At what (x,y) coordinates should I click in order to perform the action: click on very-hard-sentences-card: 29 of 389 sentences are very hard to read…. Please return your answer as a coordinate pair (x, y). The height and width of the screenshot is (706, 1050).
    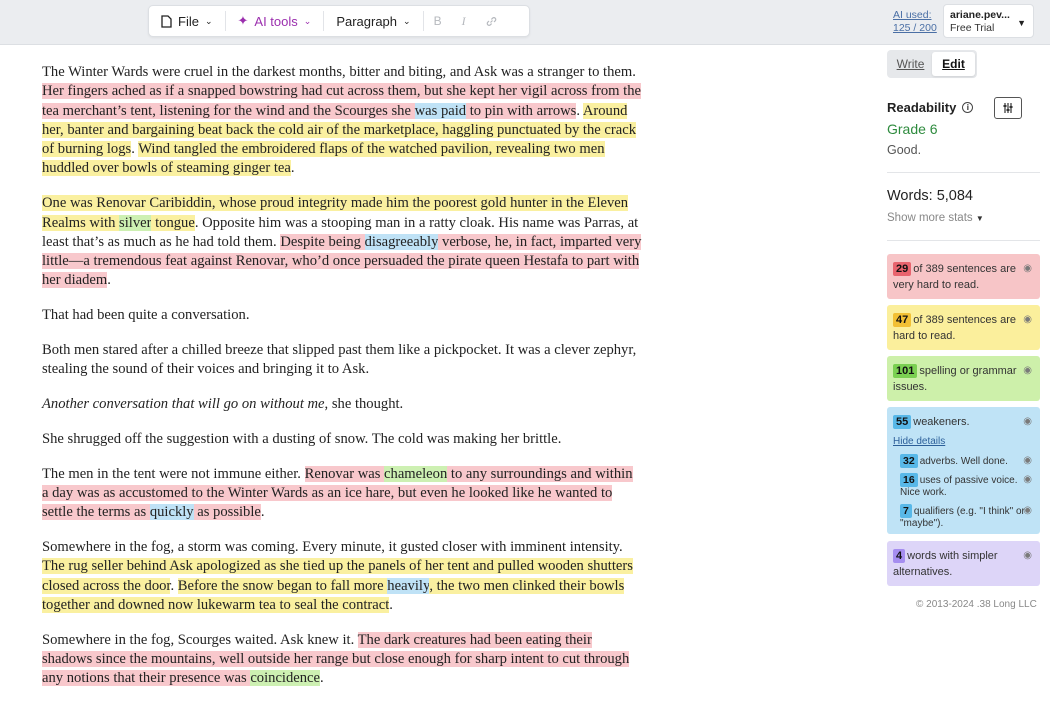
    Looking at the image, I should click on (963, 276).